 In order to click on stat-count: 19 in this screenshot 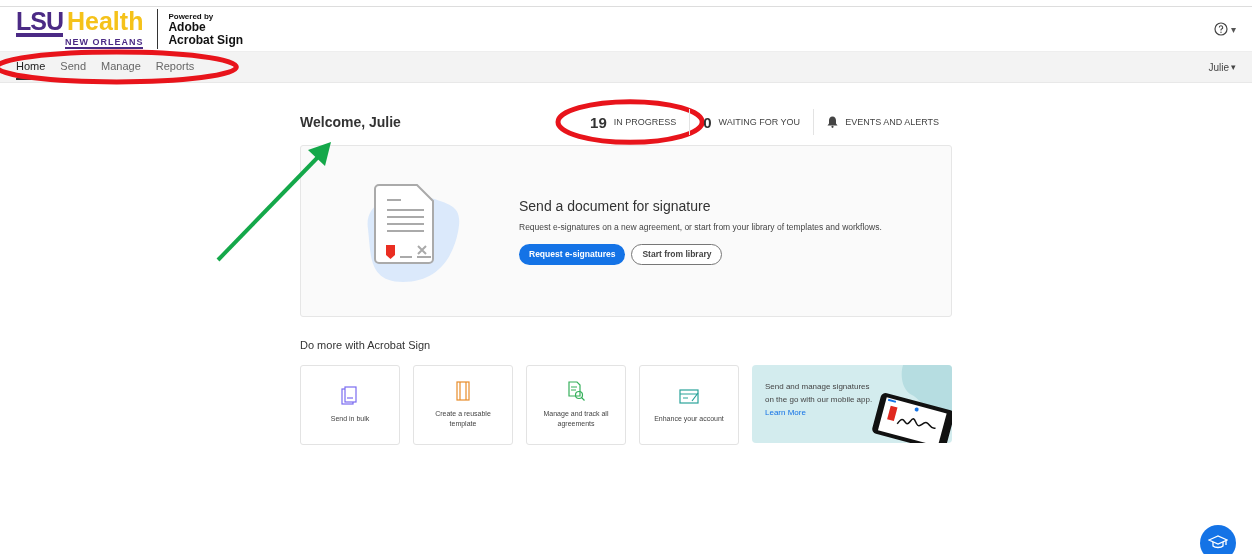, I will do `click(598, 122)`.